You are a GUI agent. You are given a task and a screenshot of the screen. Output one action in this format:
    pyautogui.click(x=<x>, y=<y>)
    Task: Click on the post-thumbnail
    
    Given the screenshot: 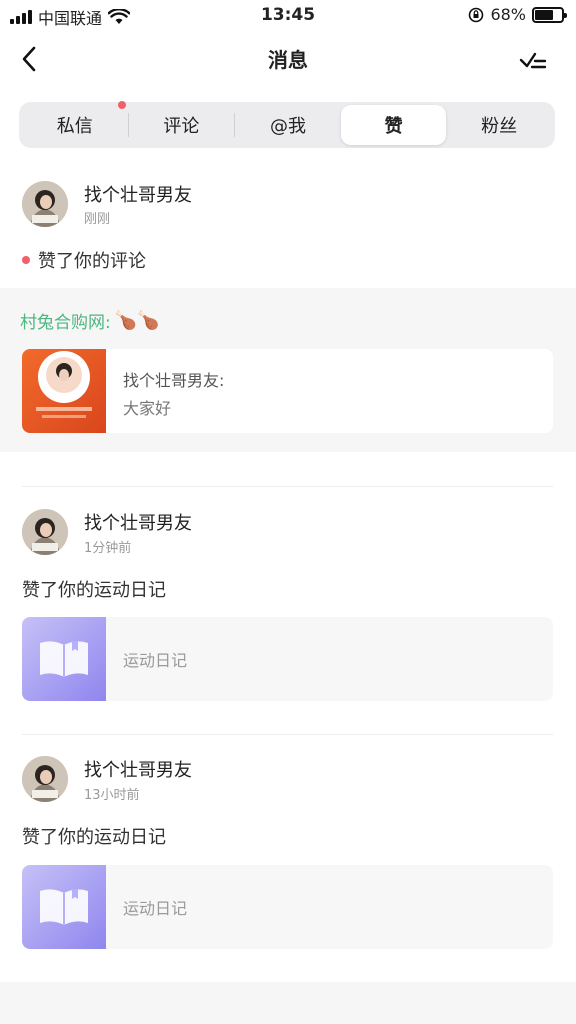 What is the action you would take?
    pyautogui.click(x=64, y=391)
    